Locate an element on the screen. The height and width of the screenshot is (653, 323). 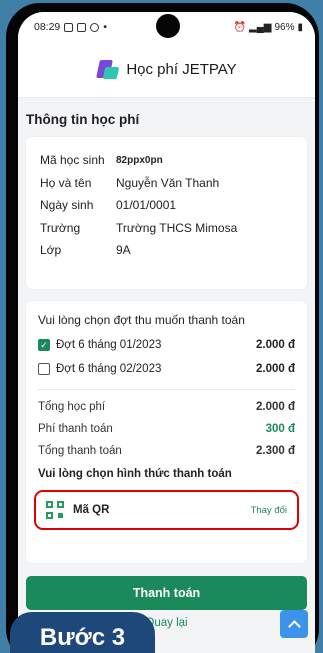
payment-method-prompt: Vui lòng chọn hình thức thanh toán is located at coordinates (135, 474).